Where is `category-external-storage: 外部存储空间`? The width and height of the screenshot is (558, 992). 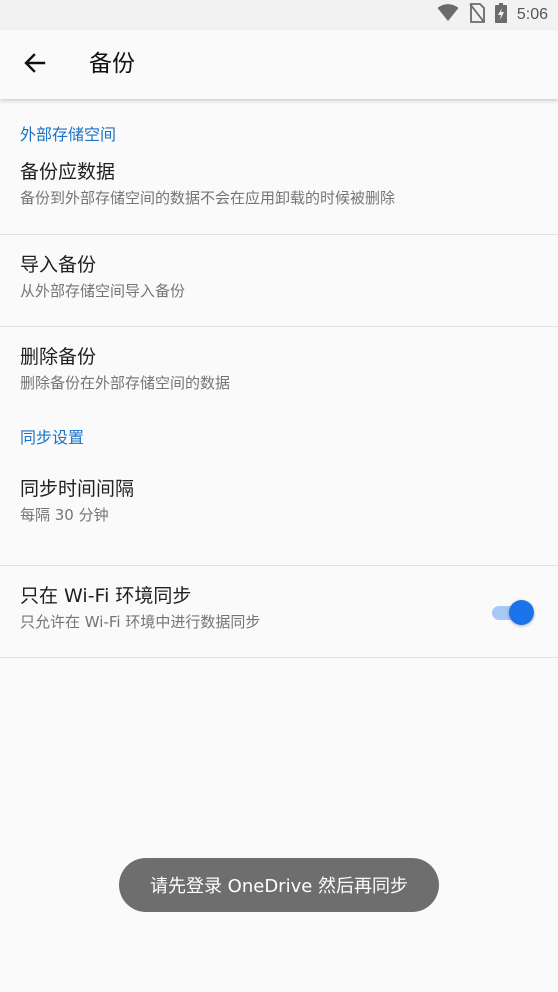
category-external-storage: 外部存储空间 is located at coordinates (68, 134).